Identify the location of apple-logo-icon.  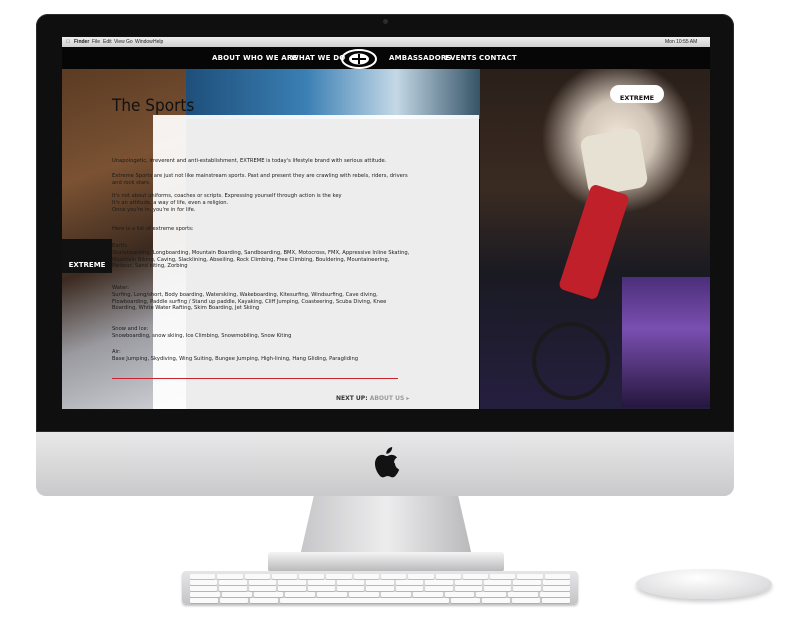
(387, 462).